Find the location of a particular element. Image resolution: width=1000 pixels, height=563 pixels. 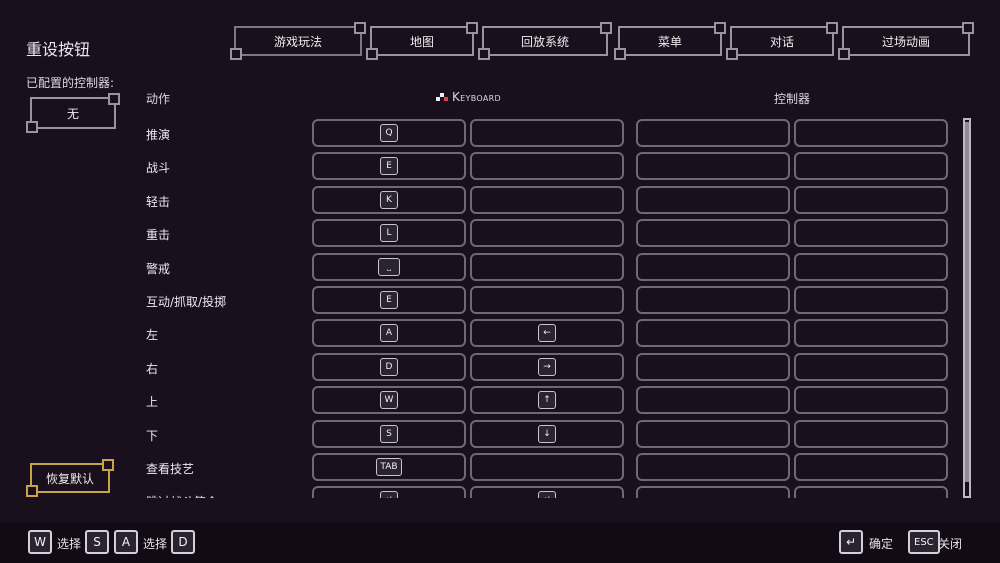

key-a-icon: A is located at coordinates (126, 542).